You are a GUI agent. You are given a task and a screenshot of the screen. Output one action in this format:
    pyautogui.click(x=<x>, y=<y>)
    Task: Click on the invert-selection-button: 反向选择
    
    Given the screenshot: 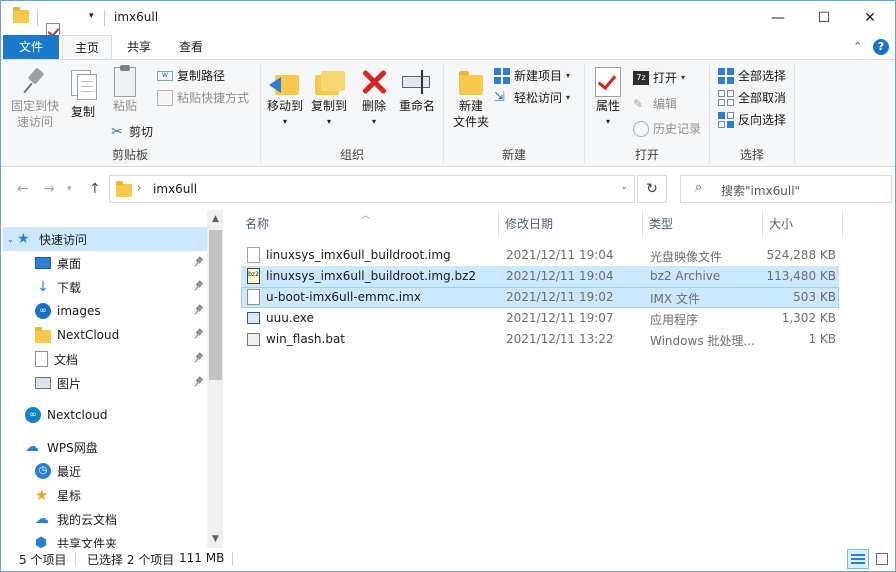 What is the action you would take?
    pyautogui.click(x=752, y=120)
    